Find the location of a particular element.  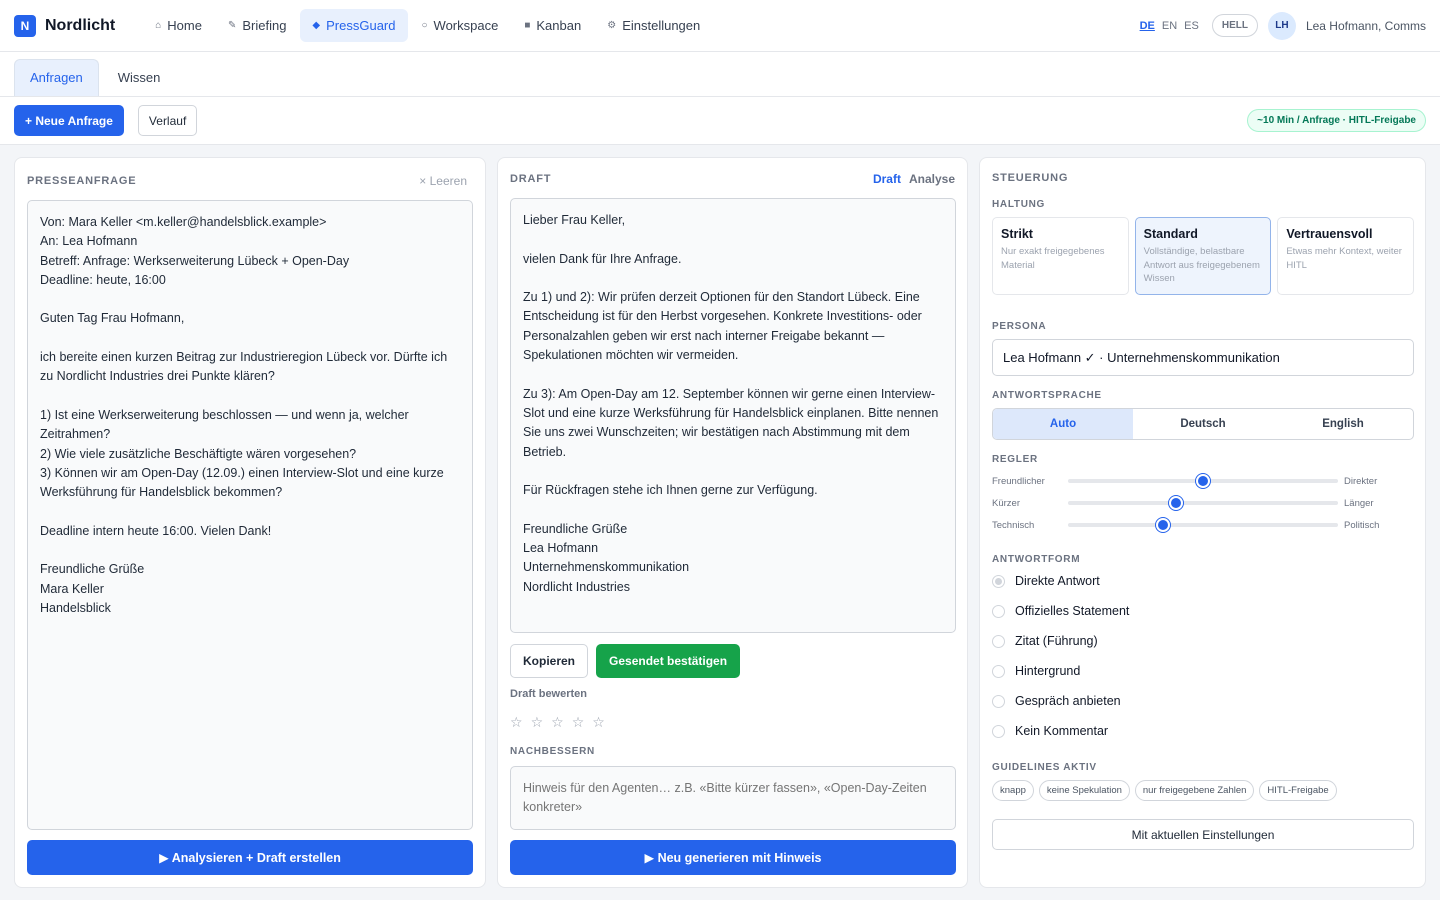

stance-name: Strikt is located at coordinates (1017, 234).